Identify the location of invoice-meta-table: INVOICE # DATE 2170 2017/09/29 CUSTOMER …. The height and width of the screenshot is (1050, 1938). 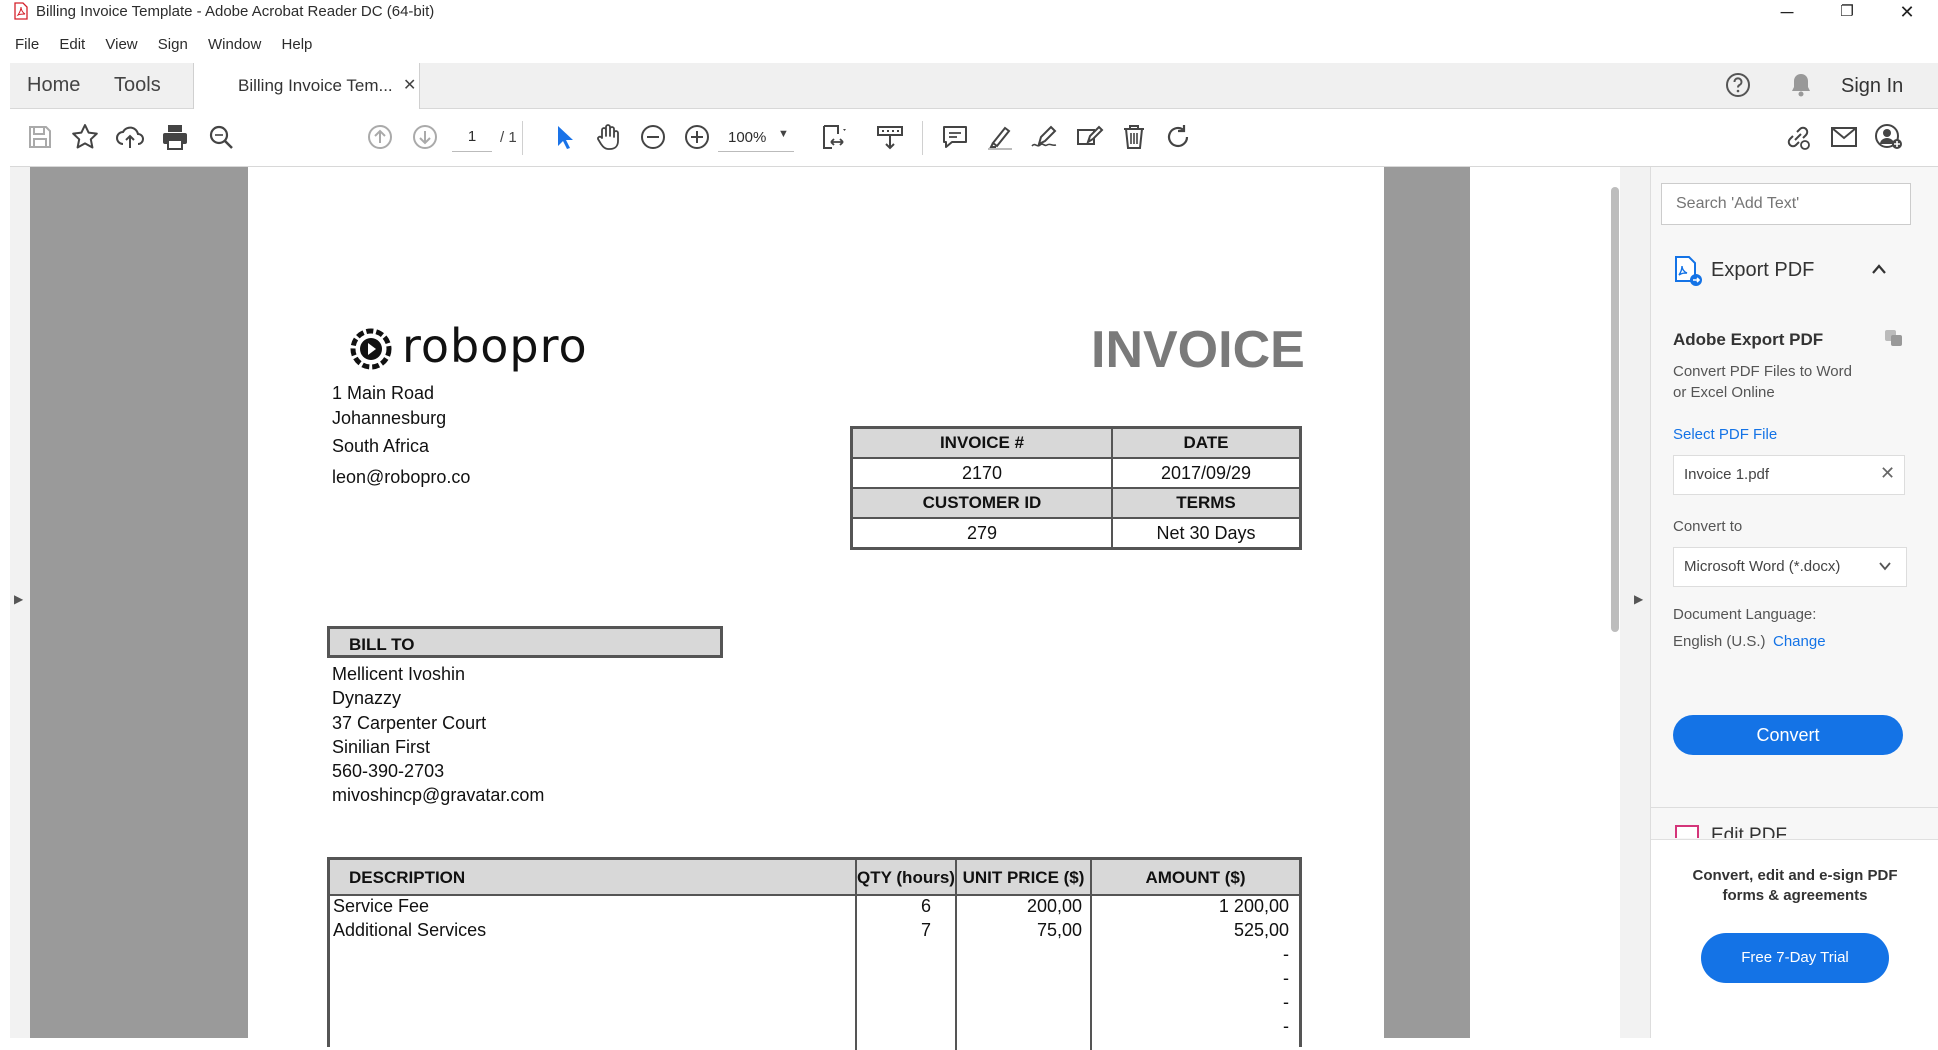
(1076, 488).